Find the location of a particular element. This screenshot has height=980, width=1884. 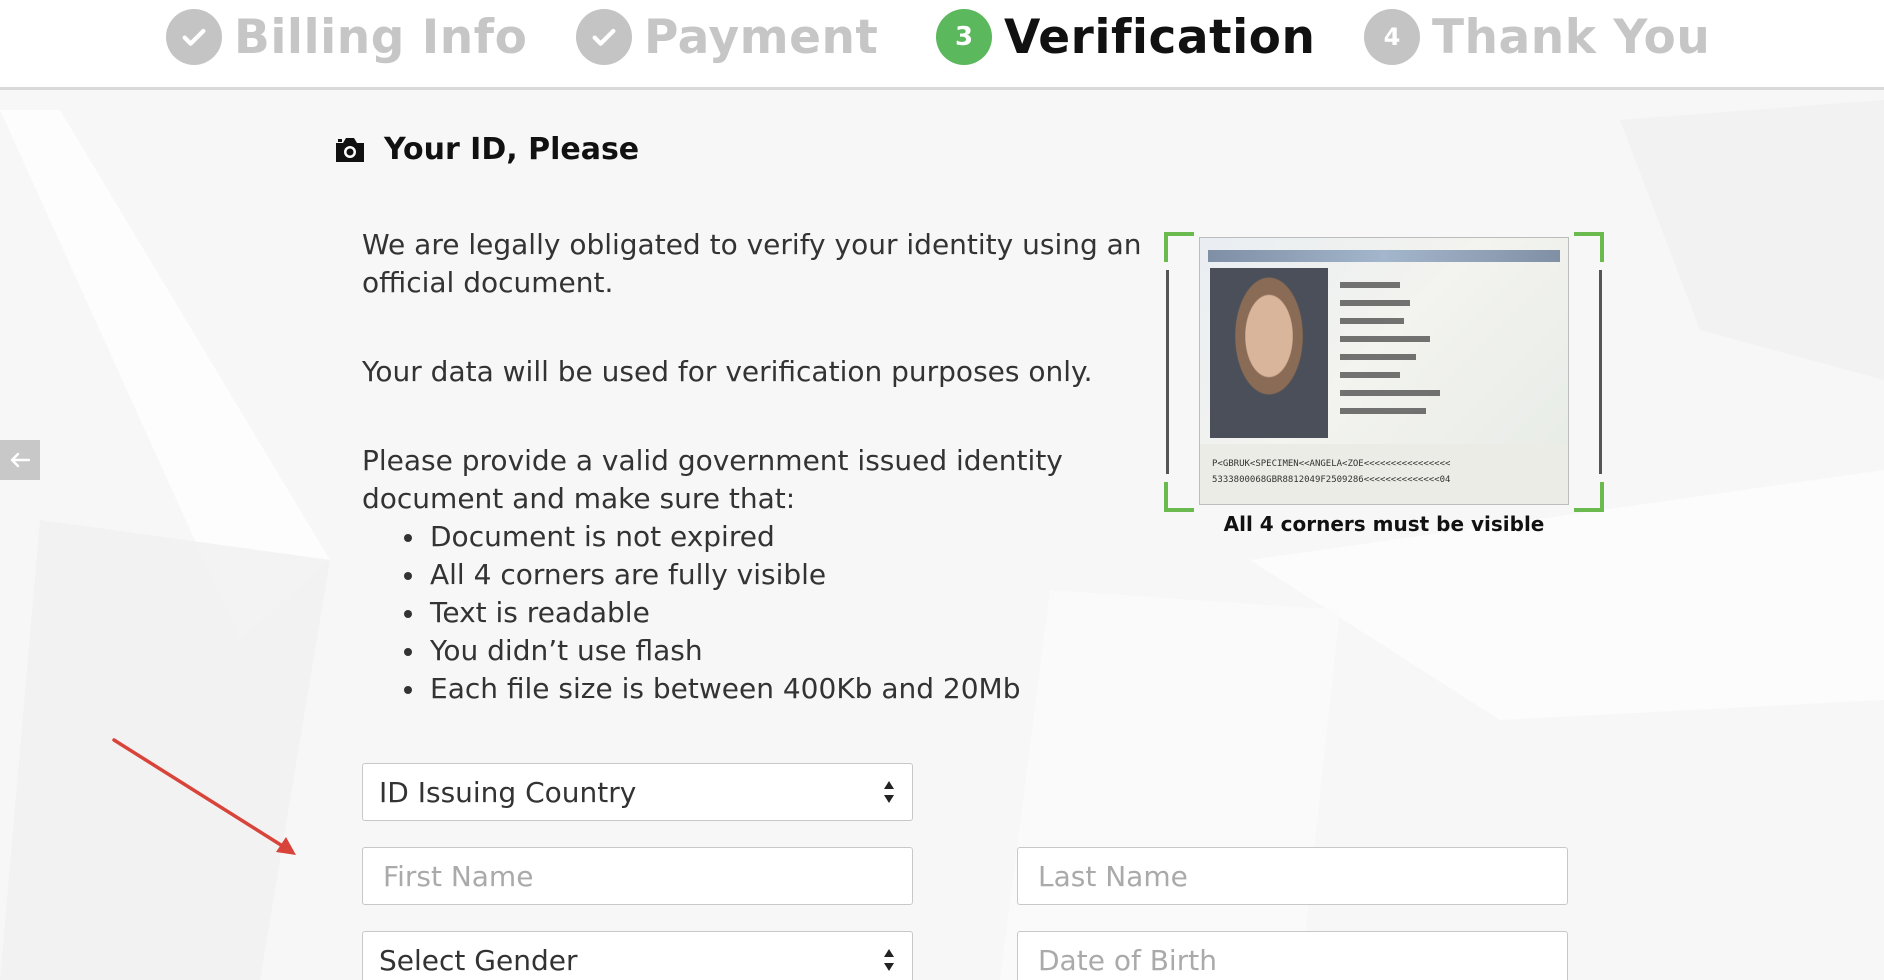

list-item: All 4 corners are fully visible is located at coordinates (770, 575).